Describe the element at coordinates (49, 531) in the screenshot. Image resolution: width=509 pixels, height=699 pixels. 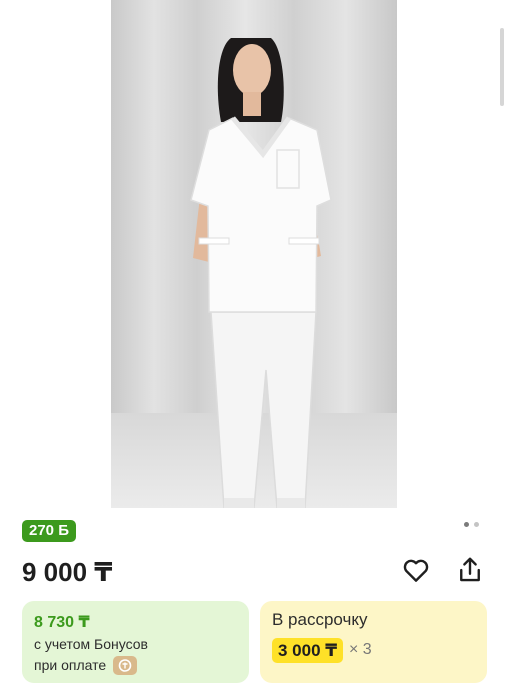
I see `bonus-badge: 270 Б` at that location.